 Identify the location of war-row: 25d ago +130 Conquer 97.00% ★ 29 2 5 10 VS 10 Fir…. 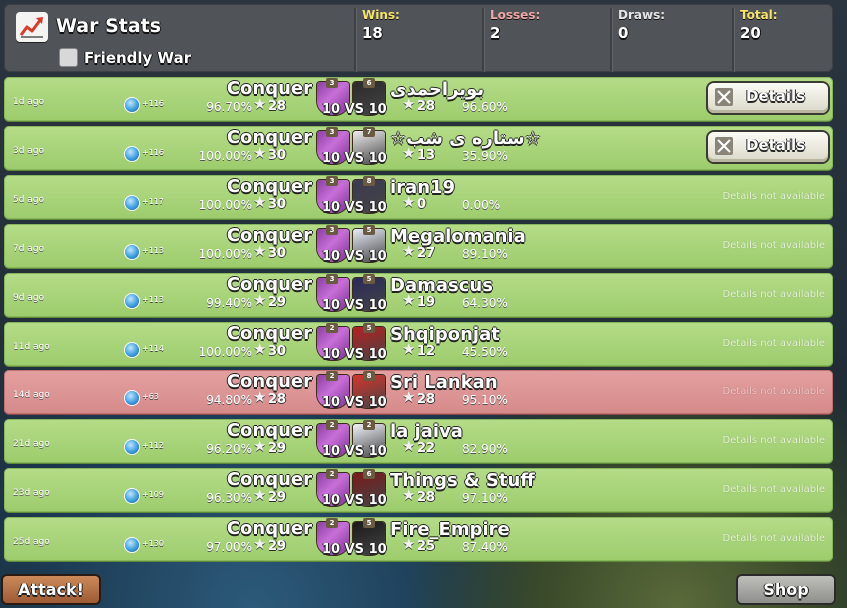
(418, 539).